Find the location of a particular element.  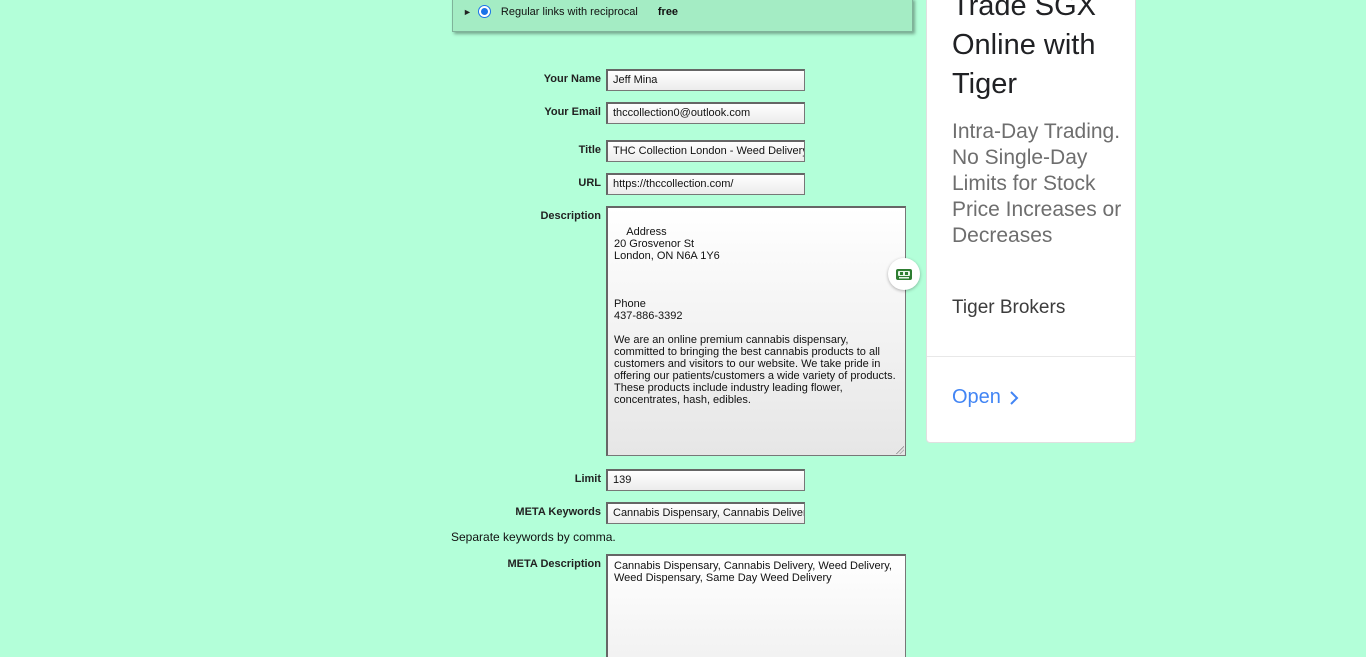

listing-option-row: ► Regular links with reciprocal free is located at coordinates (570, 11).